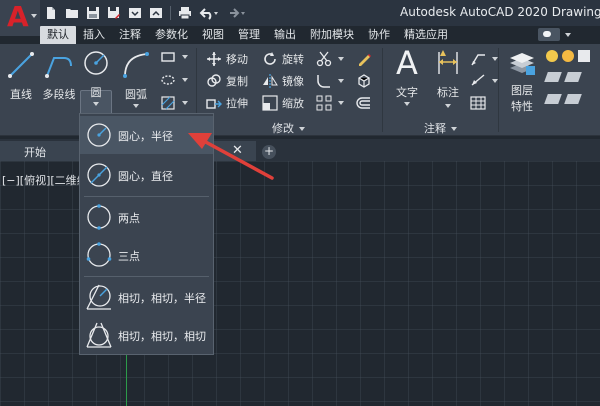  I want to click on rotate-button: 旋转, so click(283, 59).